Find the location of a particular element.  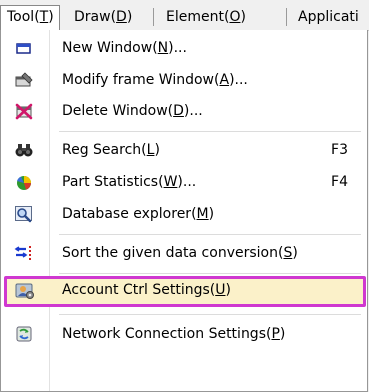

delete-window-icon is located at coordinates (24, 111).